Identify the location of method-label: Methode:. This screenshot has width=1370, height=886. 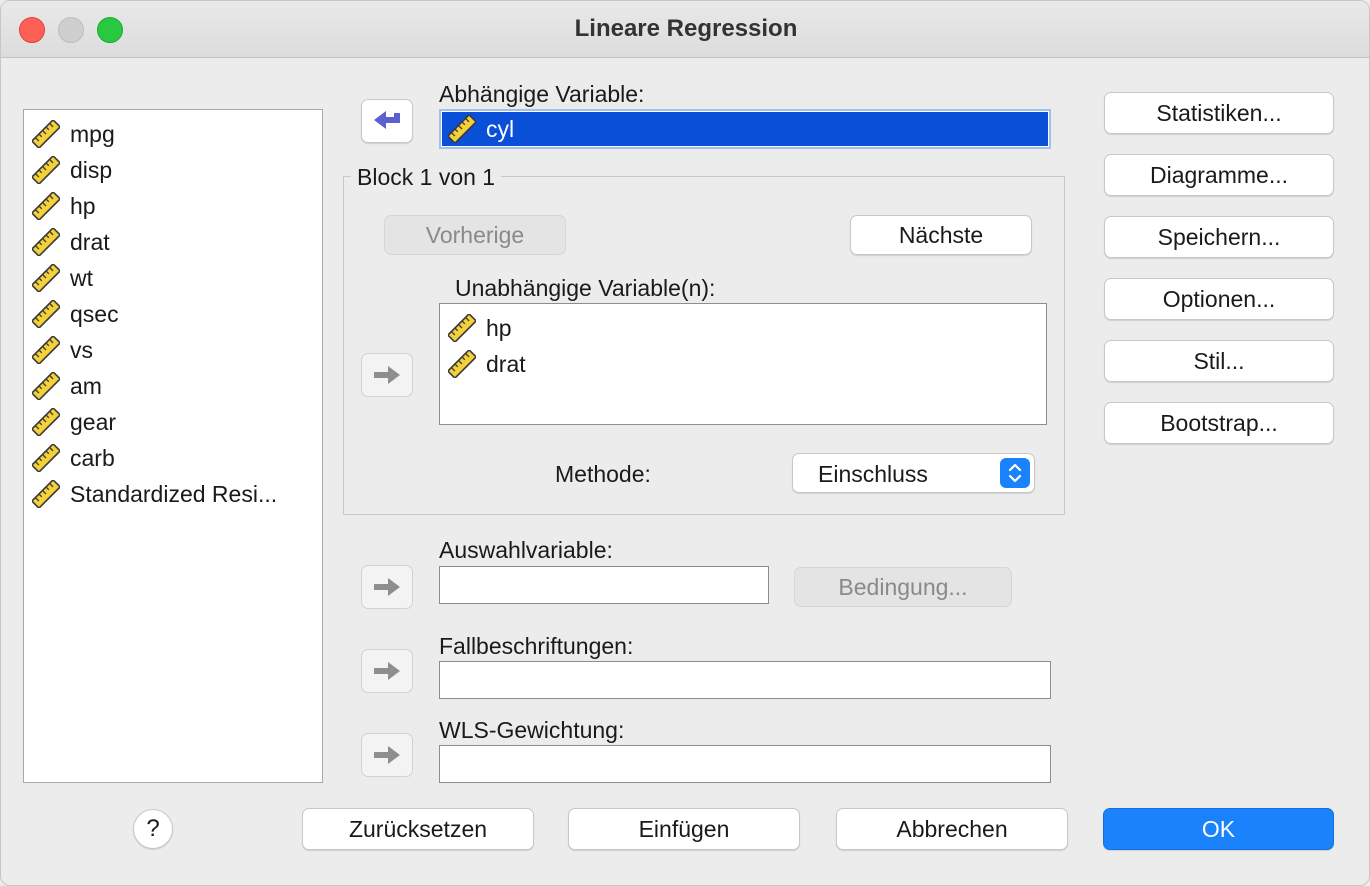
(603, 474).